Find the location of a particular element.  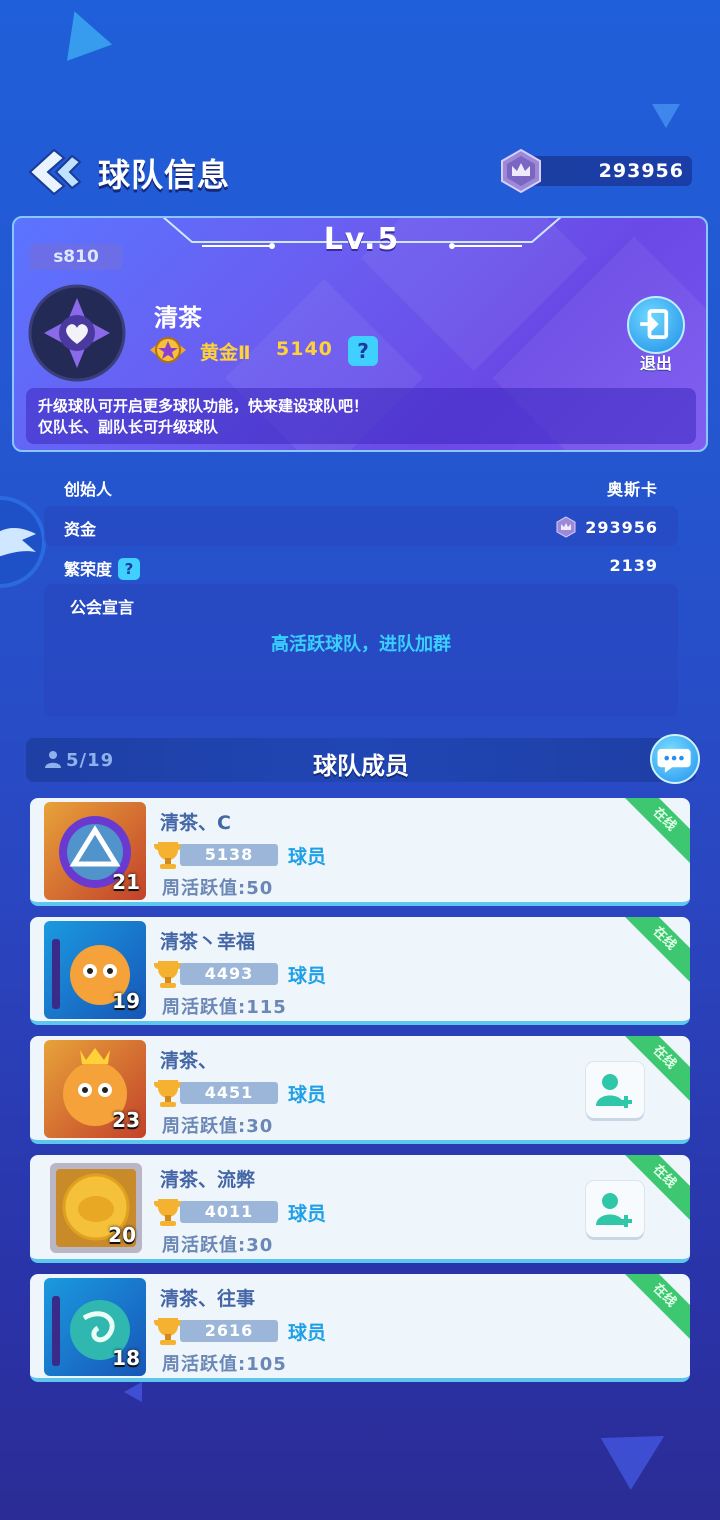

rank-score: 5140 is located at coordinates (304, 349).